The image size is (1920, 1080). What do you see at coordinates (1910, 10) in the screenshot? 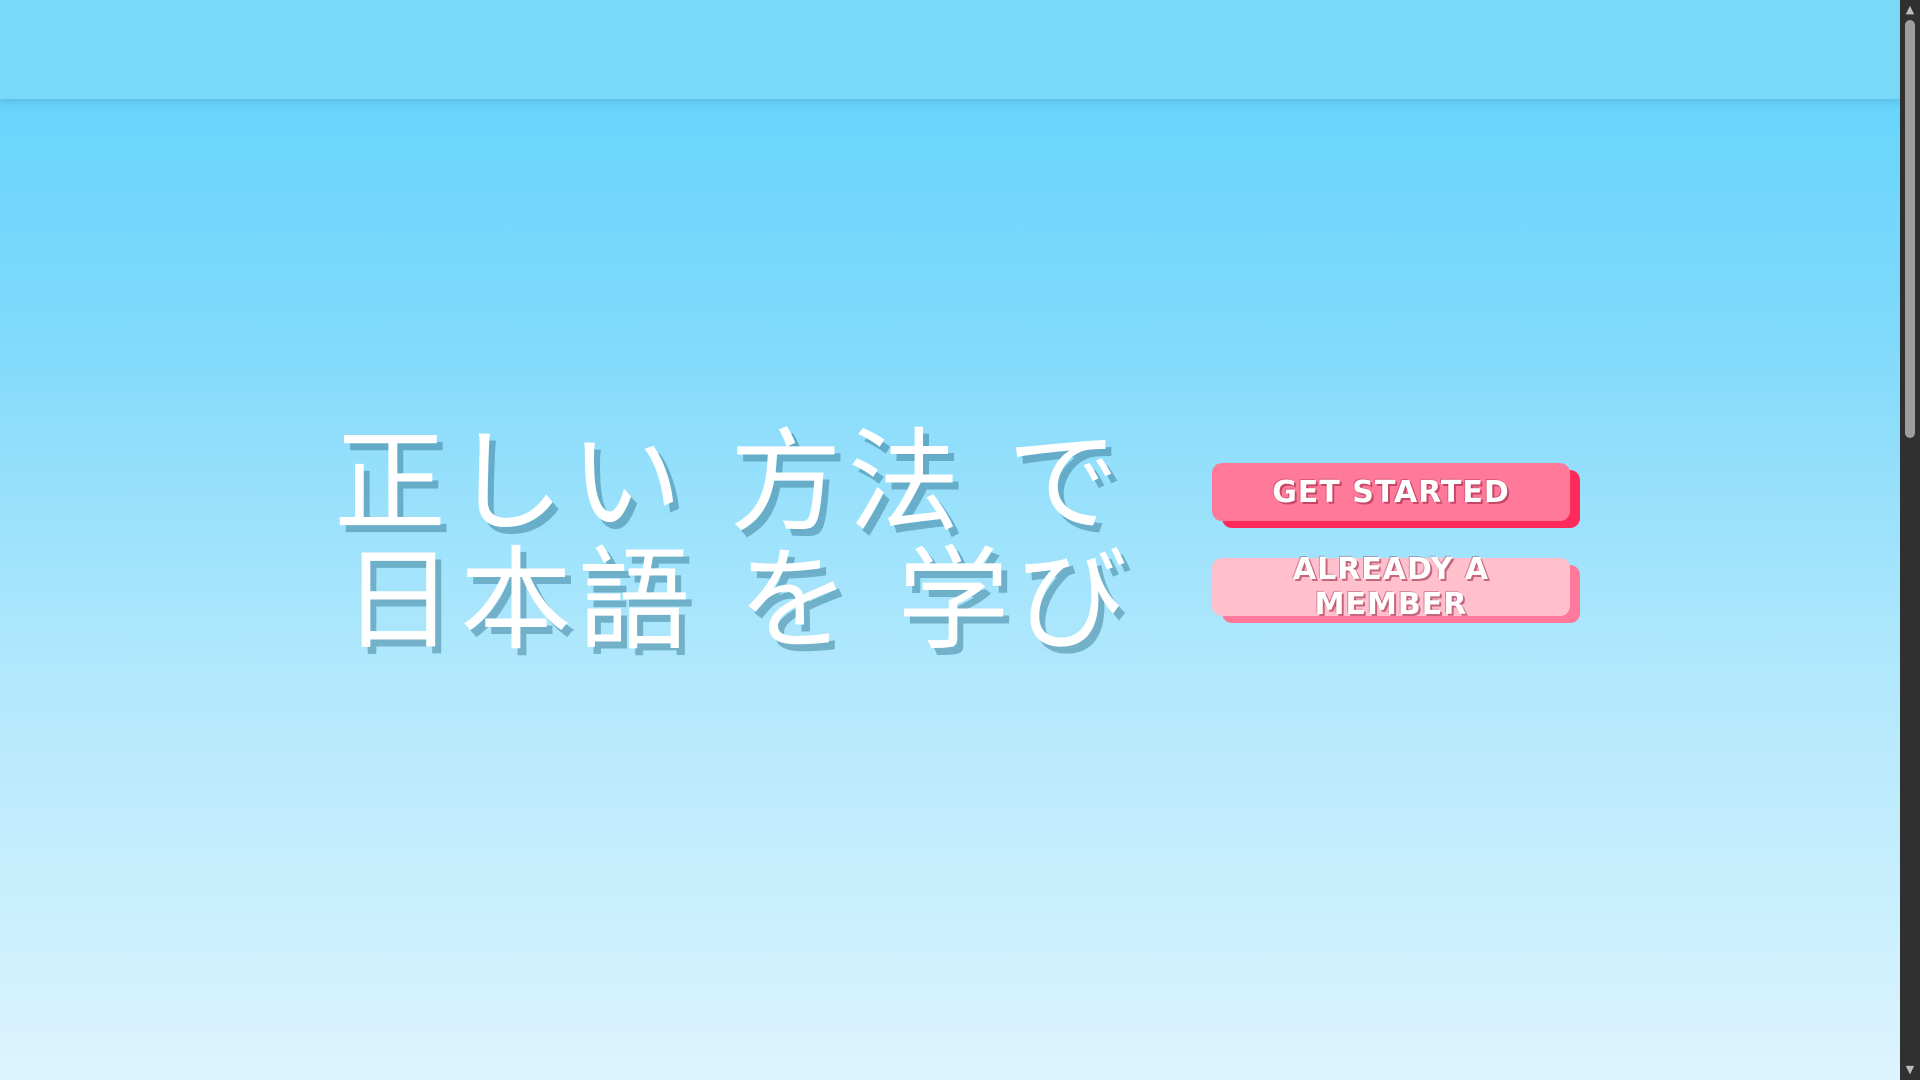
I see `scroll-up-arrow-icon: ▲` at bounding box center [1910, 10].